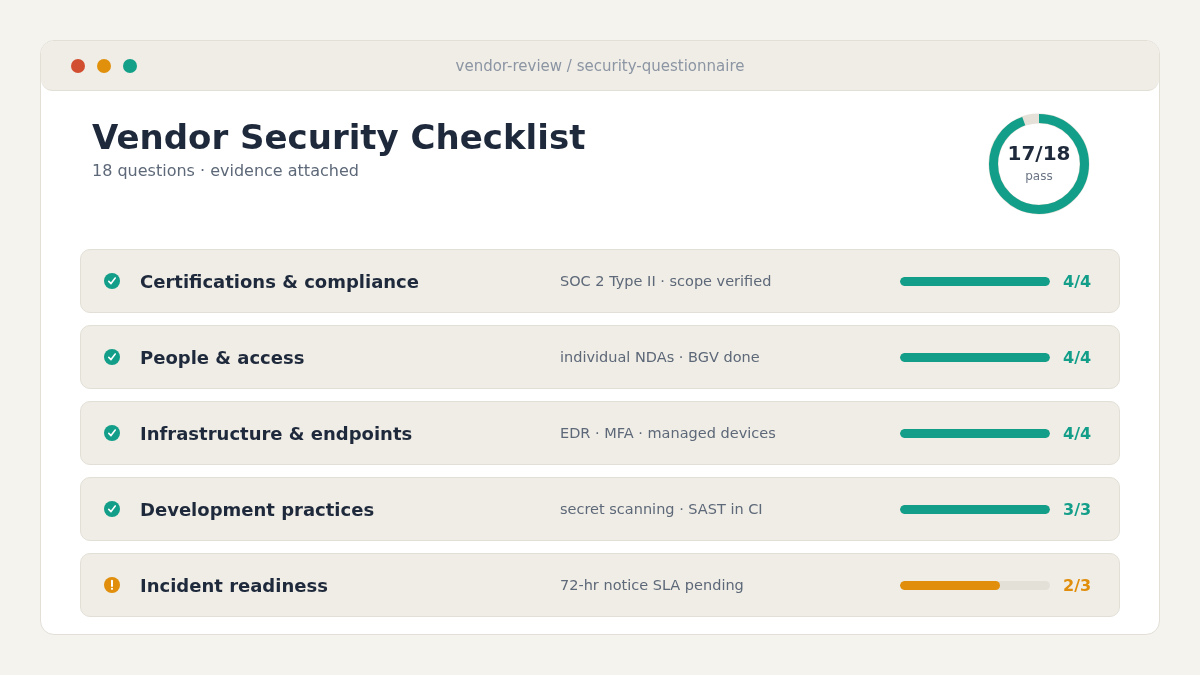 The height and width of the screenshot is (675, 1200). I want to click on section-detail: secret scanning · SAST in CI, so click(662, 509).